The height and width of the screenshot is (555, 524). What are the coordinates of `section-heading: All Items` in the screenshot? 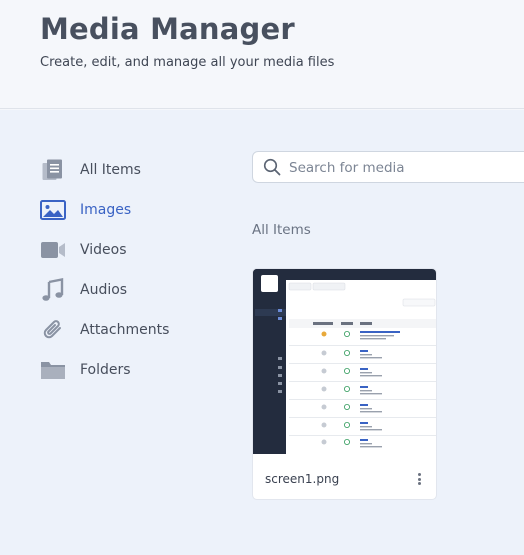 It's located at (281, 230).